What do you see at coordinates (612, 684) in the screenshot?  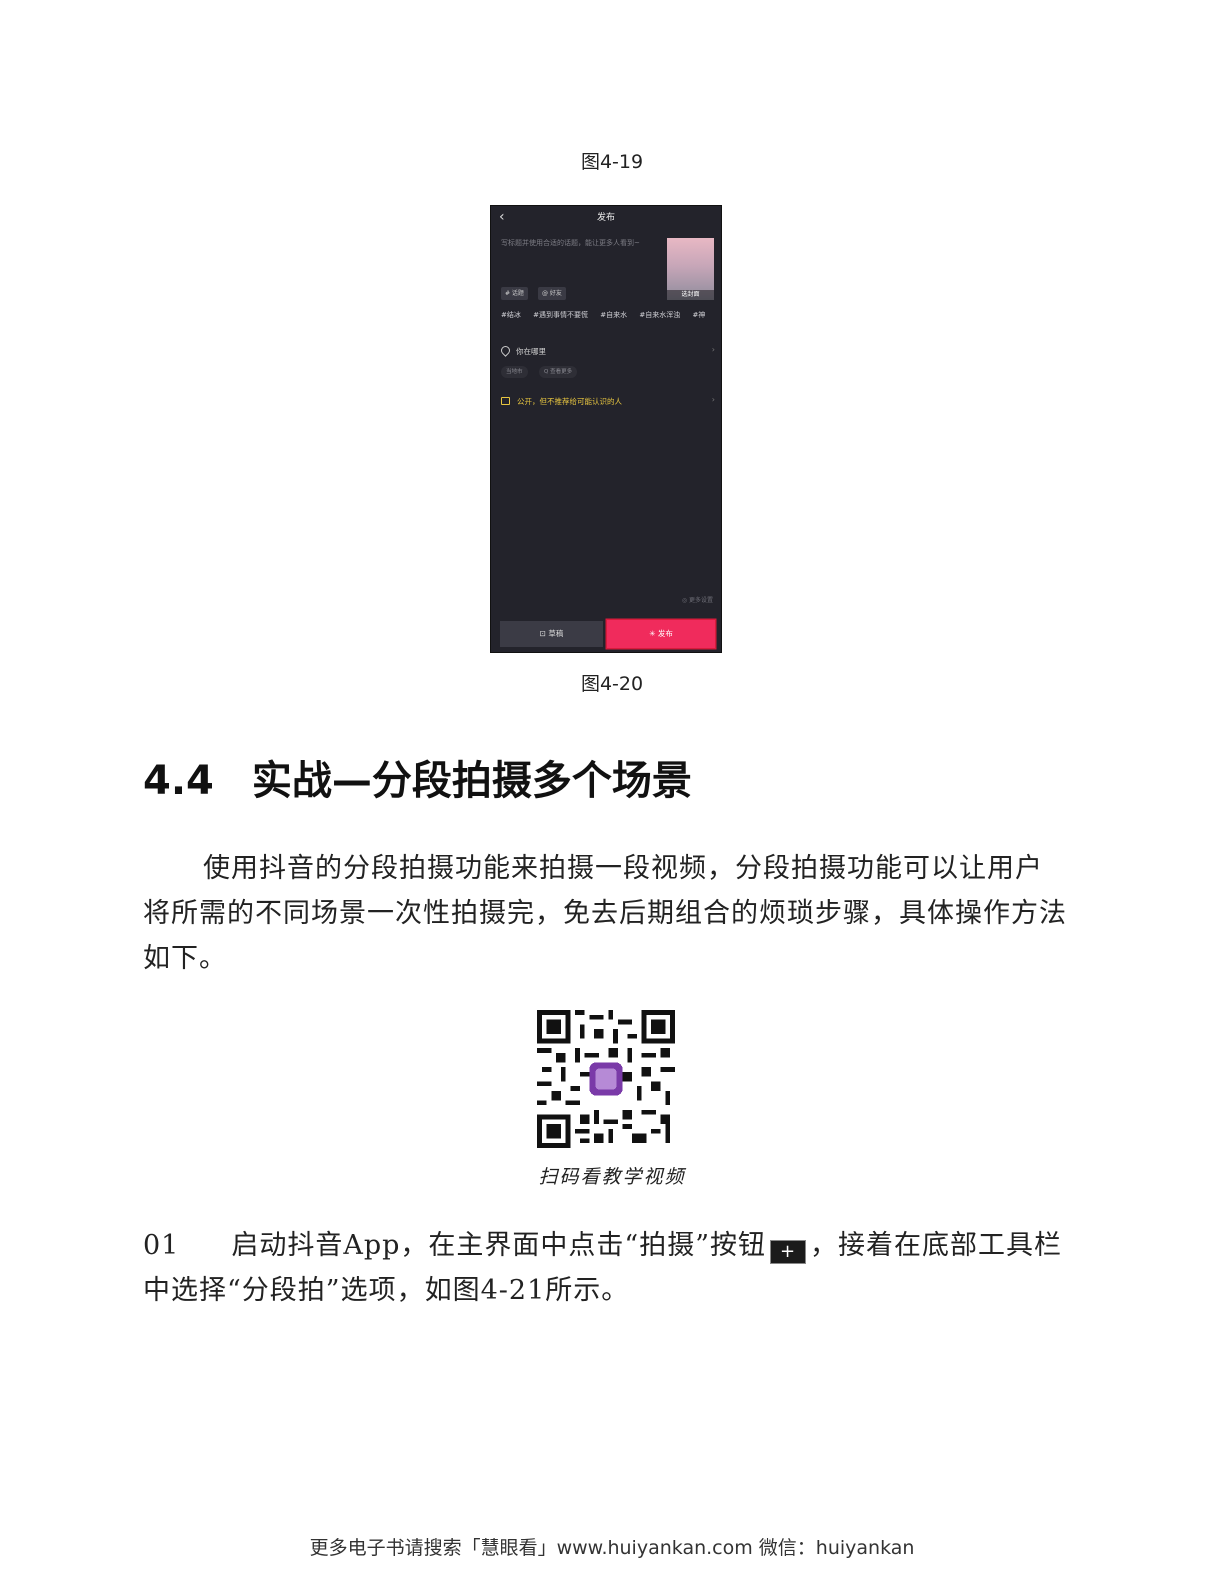 I see `figure-caption-4-20: 图4-20` at bounding box center [612, 684].